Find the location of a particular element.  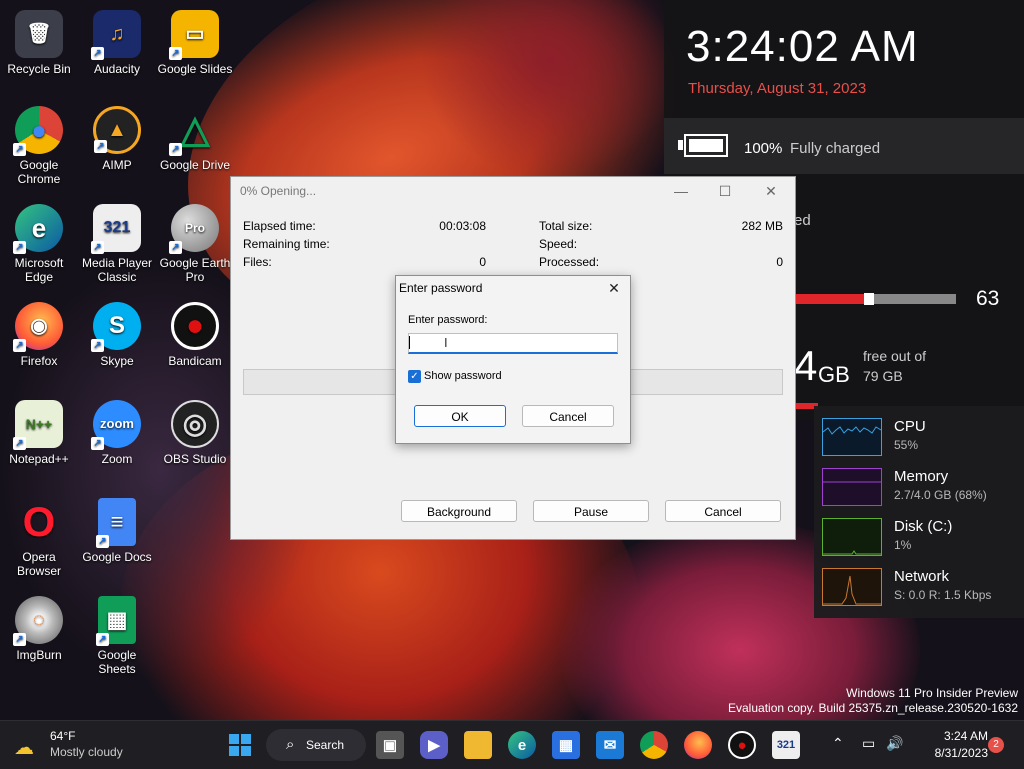

desktop-icon-google-chrome: ● ↗ Google Chrome is located at coordinates (39, 146).